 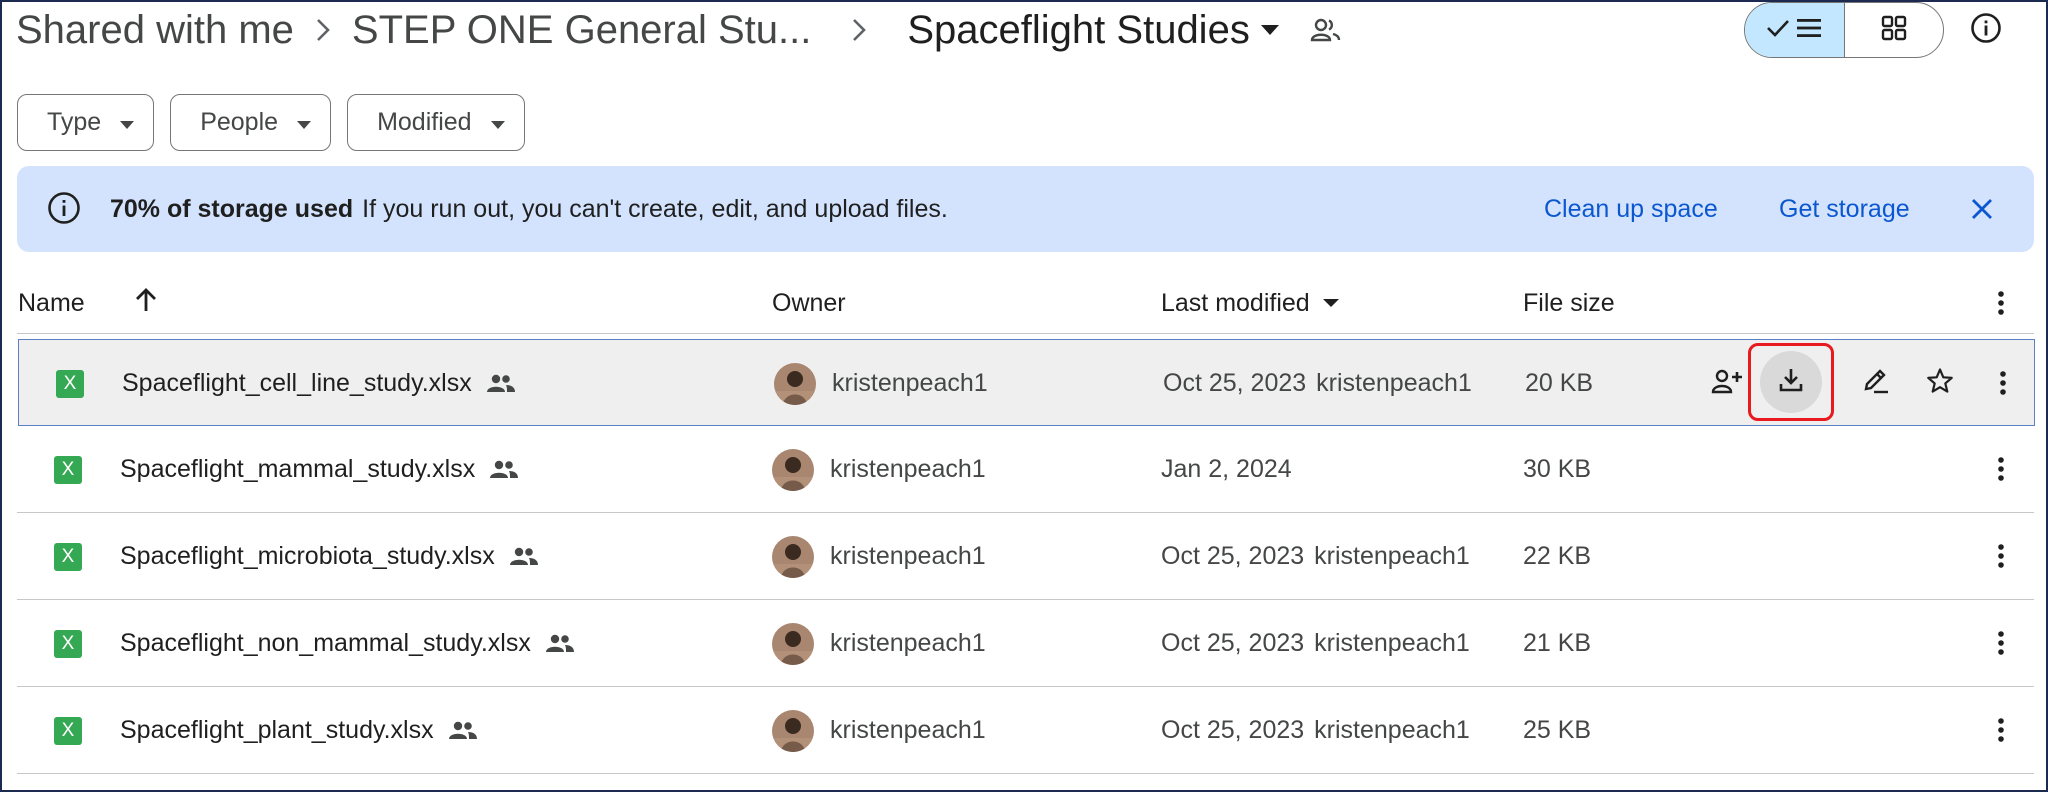 What do you see at coordinates (1078, 30) in the screenshot?
I see `breadcrumb-current-folder: Spaceflight Studies` at bounding box center [1078, 30].